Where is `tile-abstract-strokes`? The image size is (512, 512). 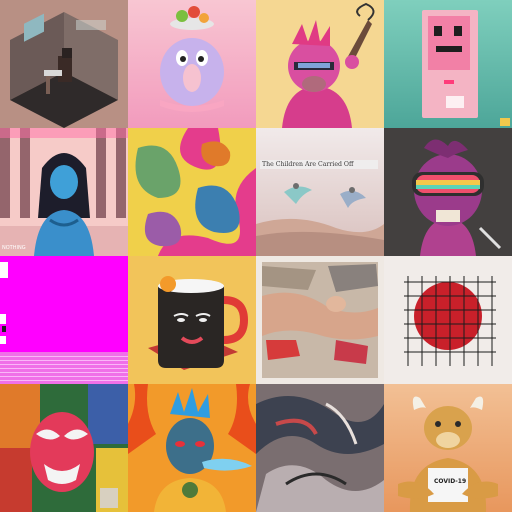 tile-abstract-strokes is located at coordinates (320, 448).